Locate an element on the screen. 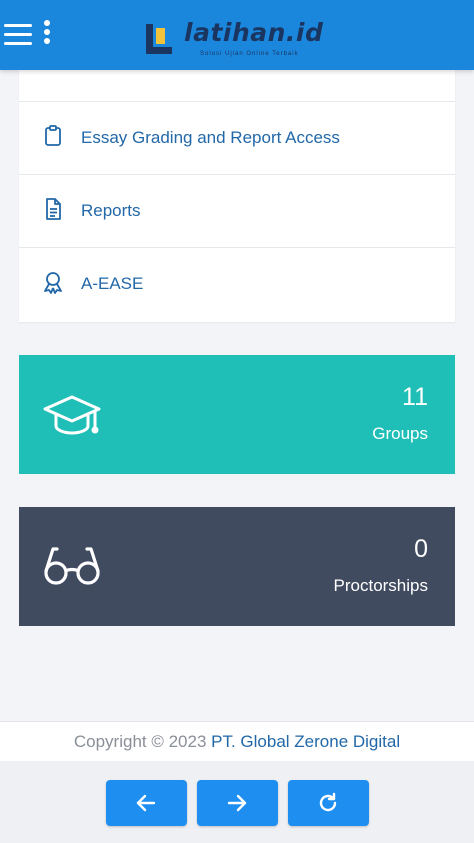 The height and width of the screenshot is (843, 474). graduation-cap-icon is located at coordinates (72, 415).